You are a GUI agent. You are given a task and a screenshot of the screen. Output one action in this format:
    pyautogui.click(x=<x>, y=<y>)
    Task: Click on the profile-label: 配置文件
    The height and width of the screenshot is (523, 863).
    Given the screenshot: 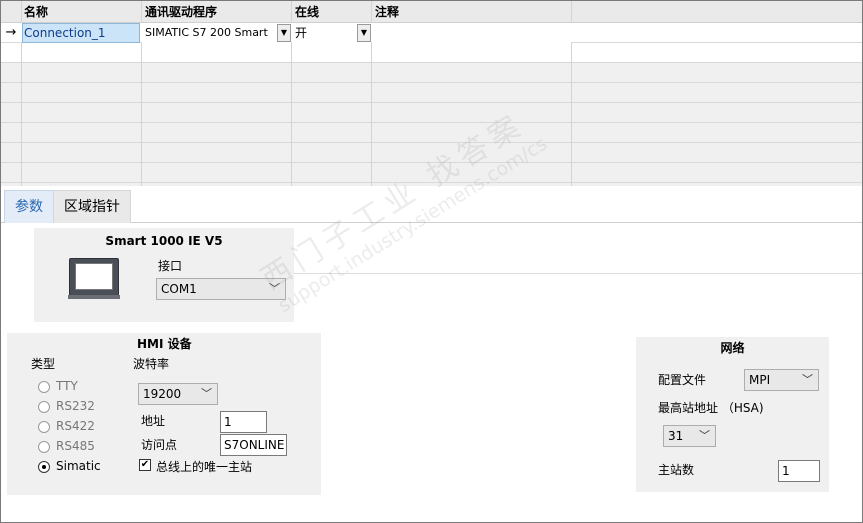 What is the action you would take?
    pyautogui.click(x=682, y=380)
    